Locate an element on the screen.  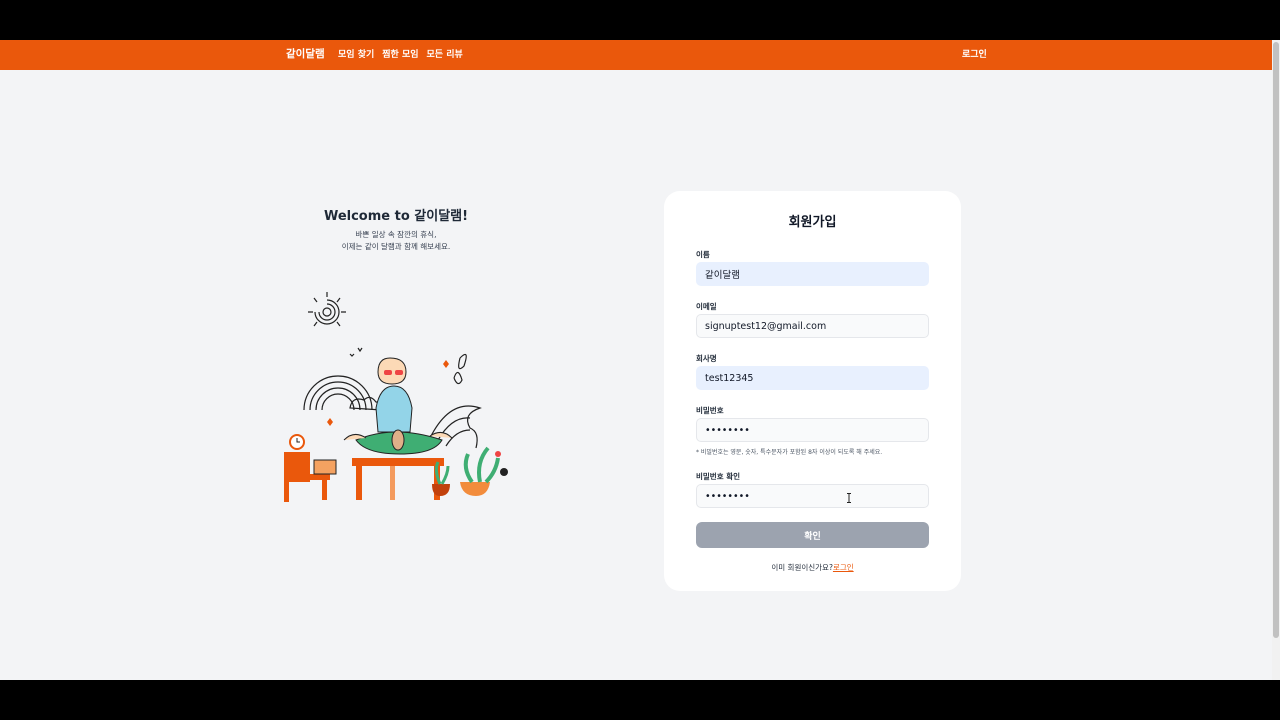
company-label: 회사명 is located at coordinates (706, 358).